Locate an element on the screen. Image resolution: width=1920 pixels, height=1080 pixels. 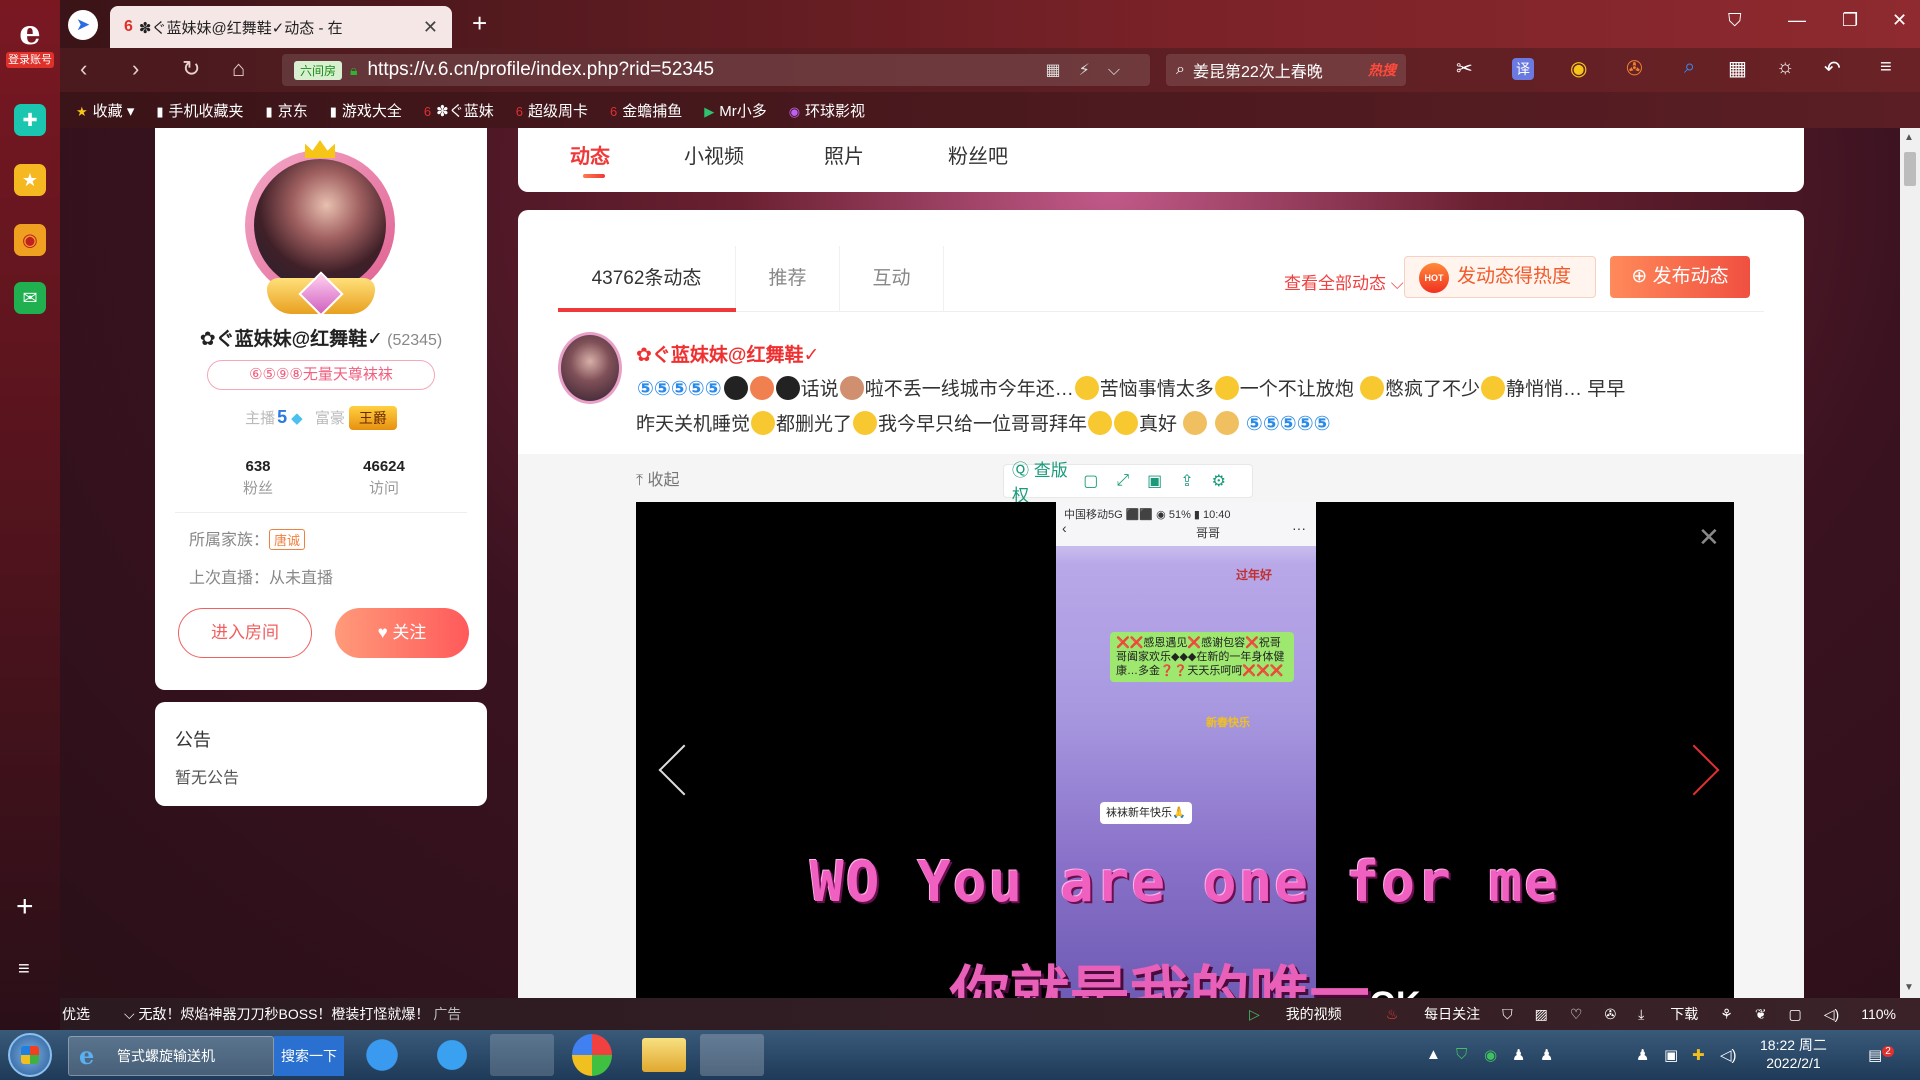
tray-expand-icon: ▲ is located at coordinates (1433, 1054).